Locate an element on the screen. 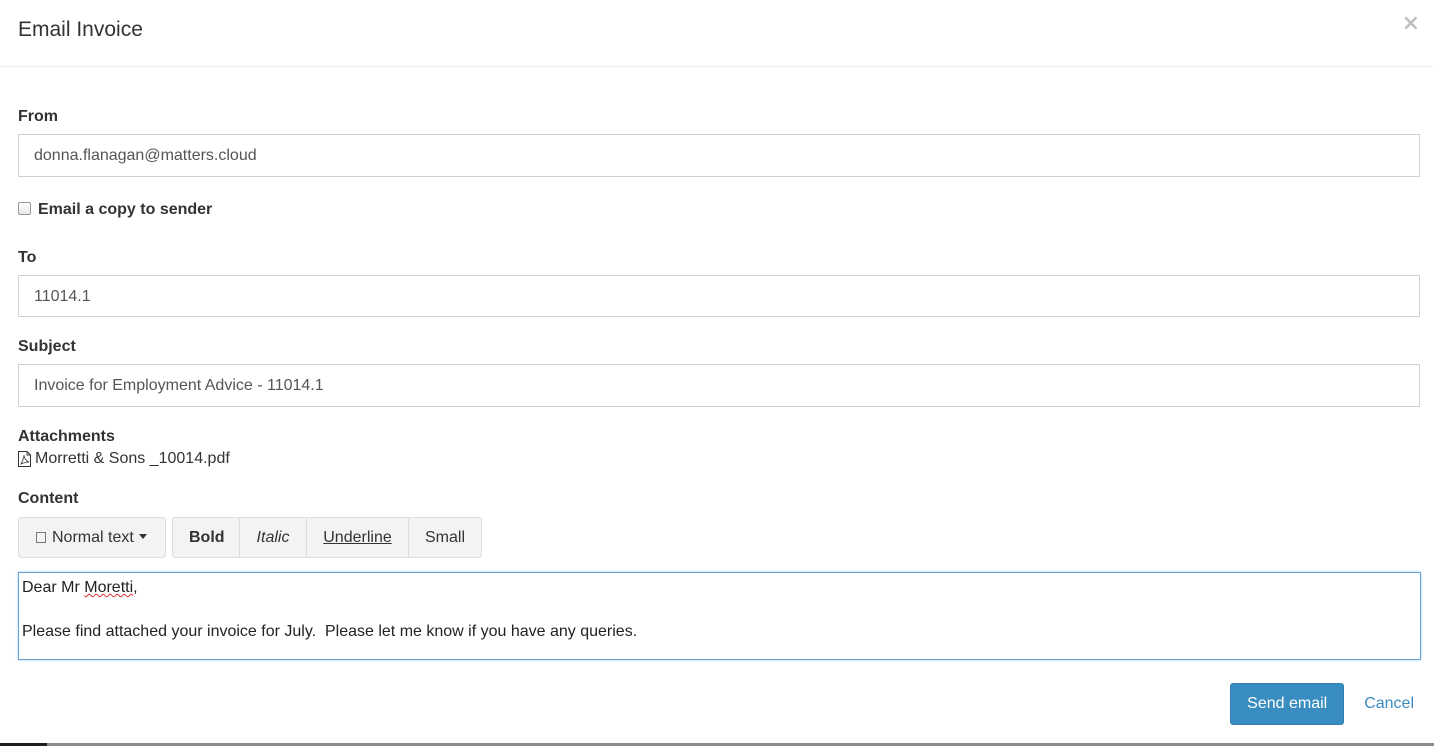  copy-to-sender-checkbox is located at coordinates (24, 208).